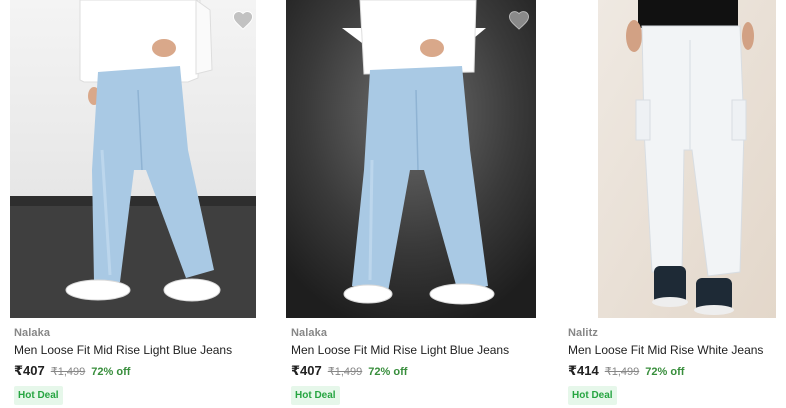 The width and height of the screenshot is (786, 408). Describe the element at coordinates (583, 370) in the screenshot. I see `selling-price: ₹414` at that location.